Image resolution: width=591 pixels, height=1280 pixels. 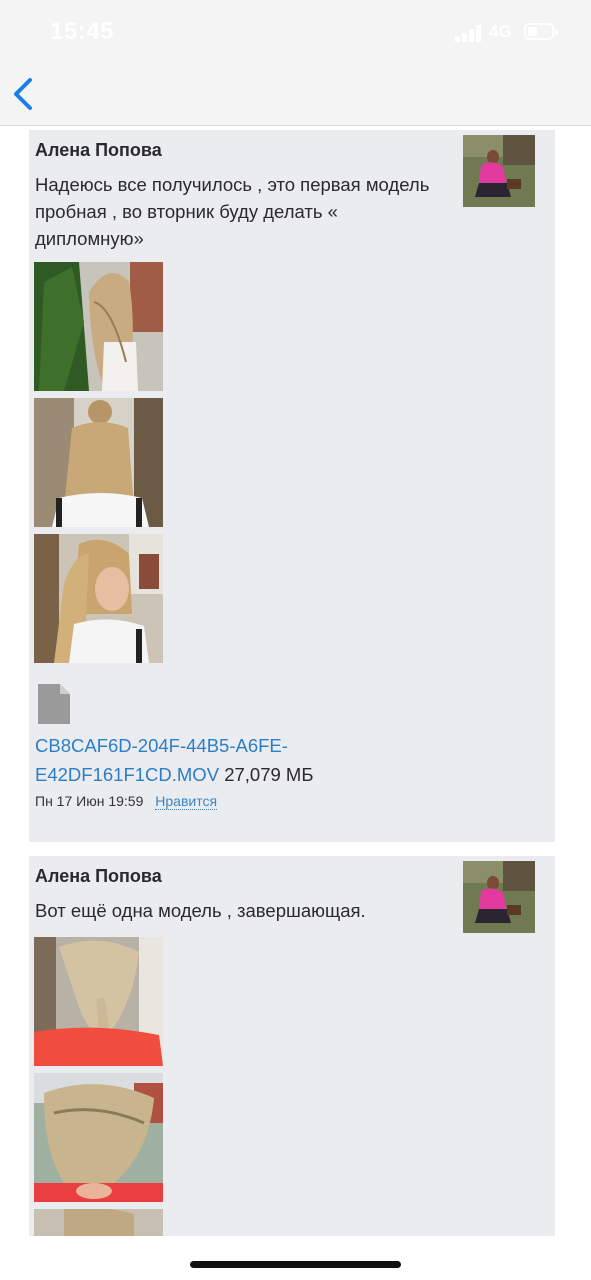 I want to click on file-name-line-2: E42DF161F1CD.MOV 27,079 МБ, so click(x=174, y=774).